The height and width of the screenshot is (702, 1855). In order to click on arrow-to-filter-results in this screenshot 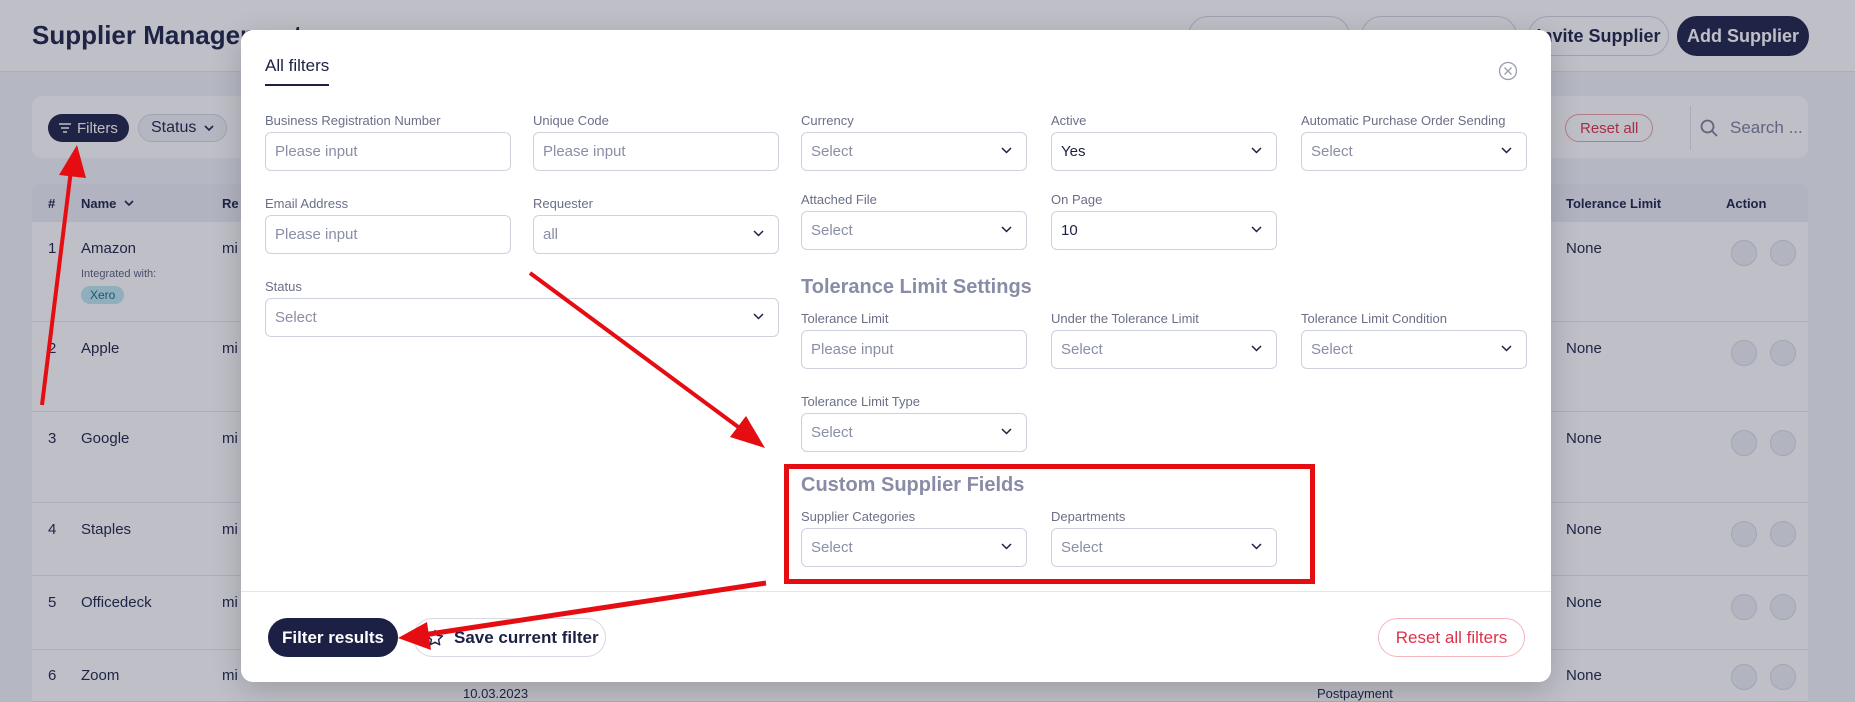, I will do `click(582, 615)`.